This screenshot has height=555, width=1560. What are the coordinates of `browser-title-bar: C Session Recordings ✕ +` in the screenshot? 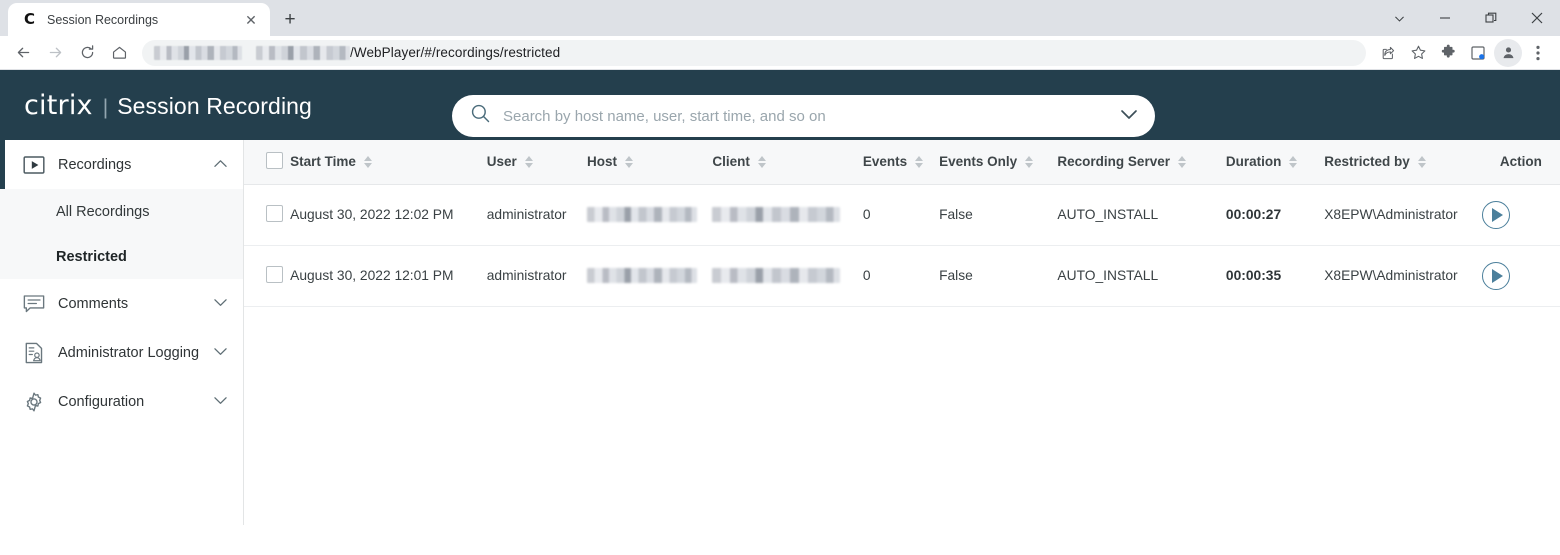 It's located at (780, 18).